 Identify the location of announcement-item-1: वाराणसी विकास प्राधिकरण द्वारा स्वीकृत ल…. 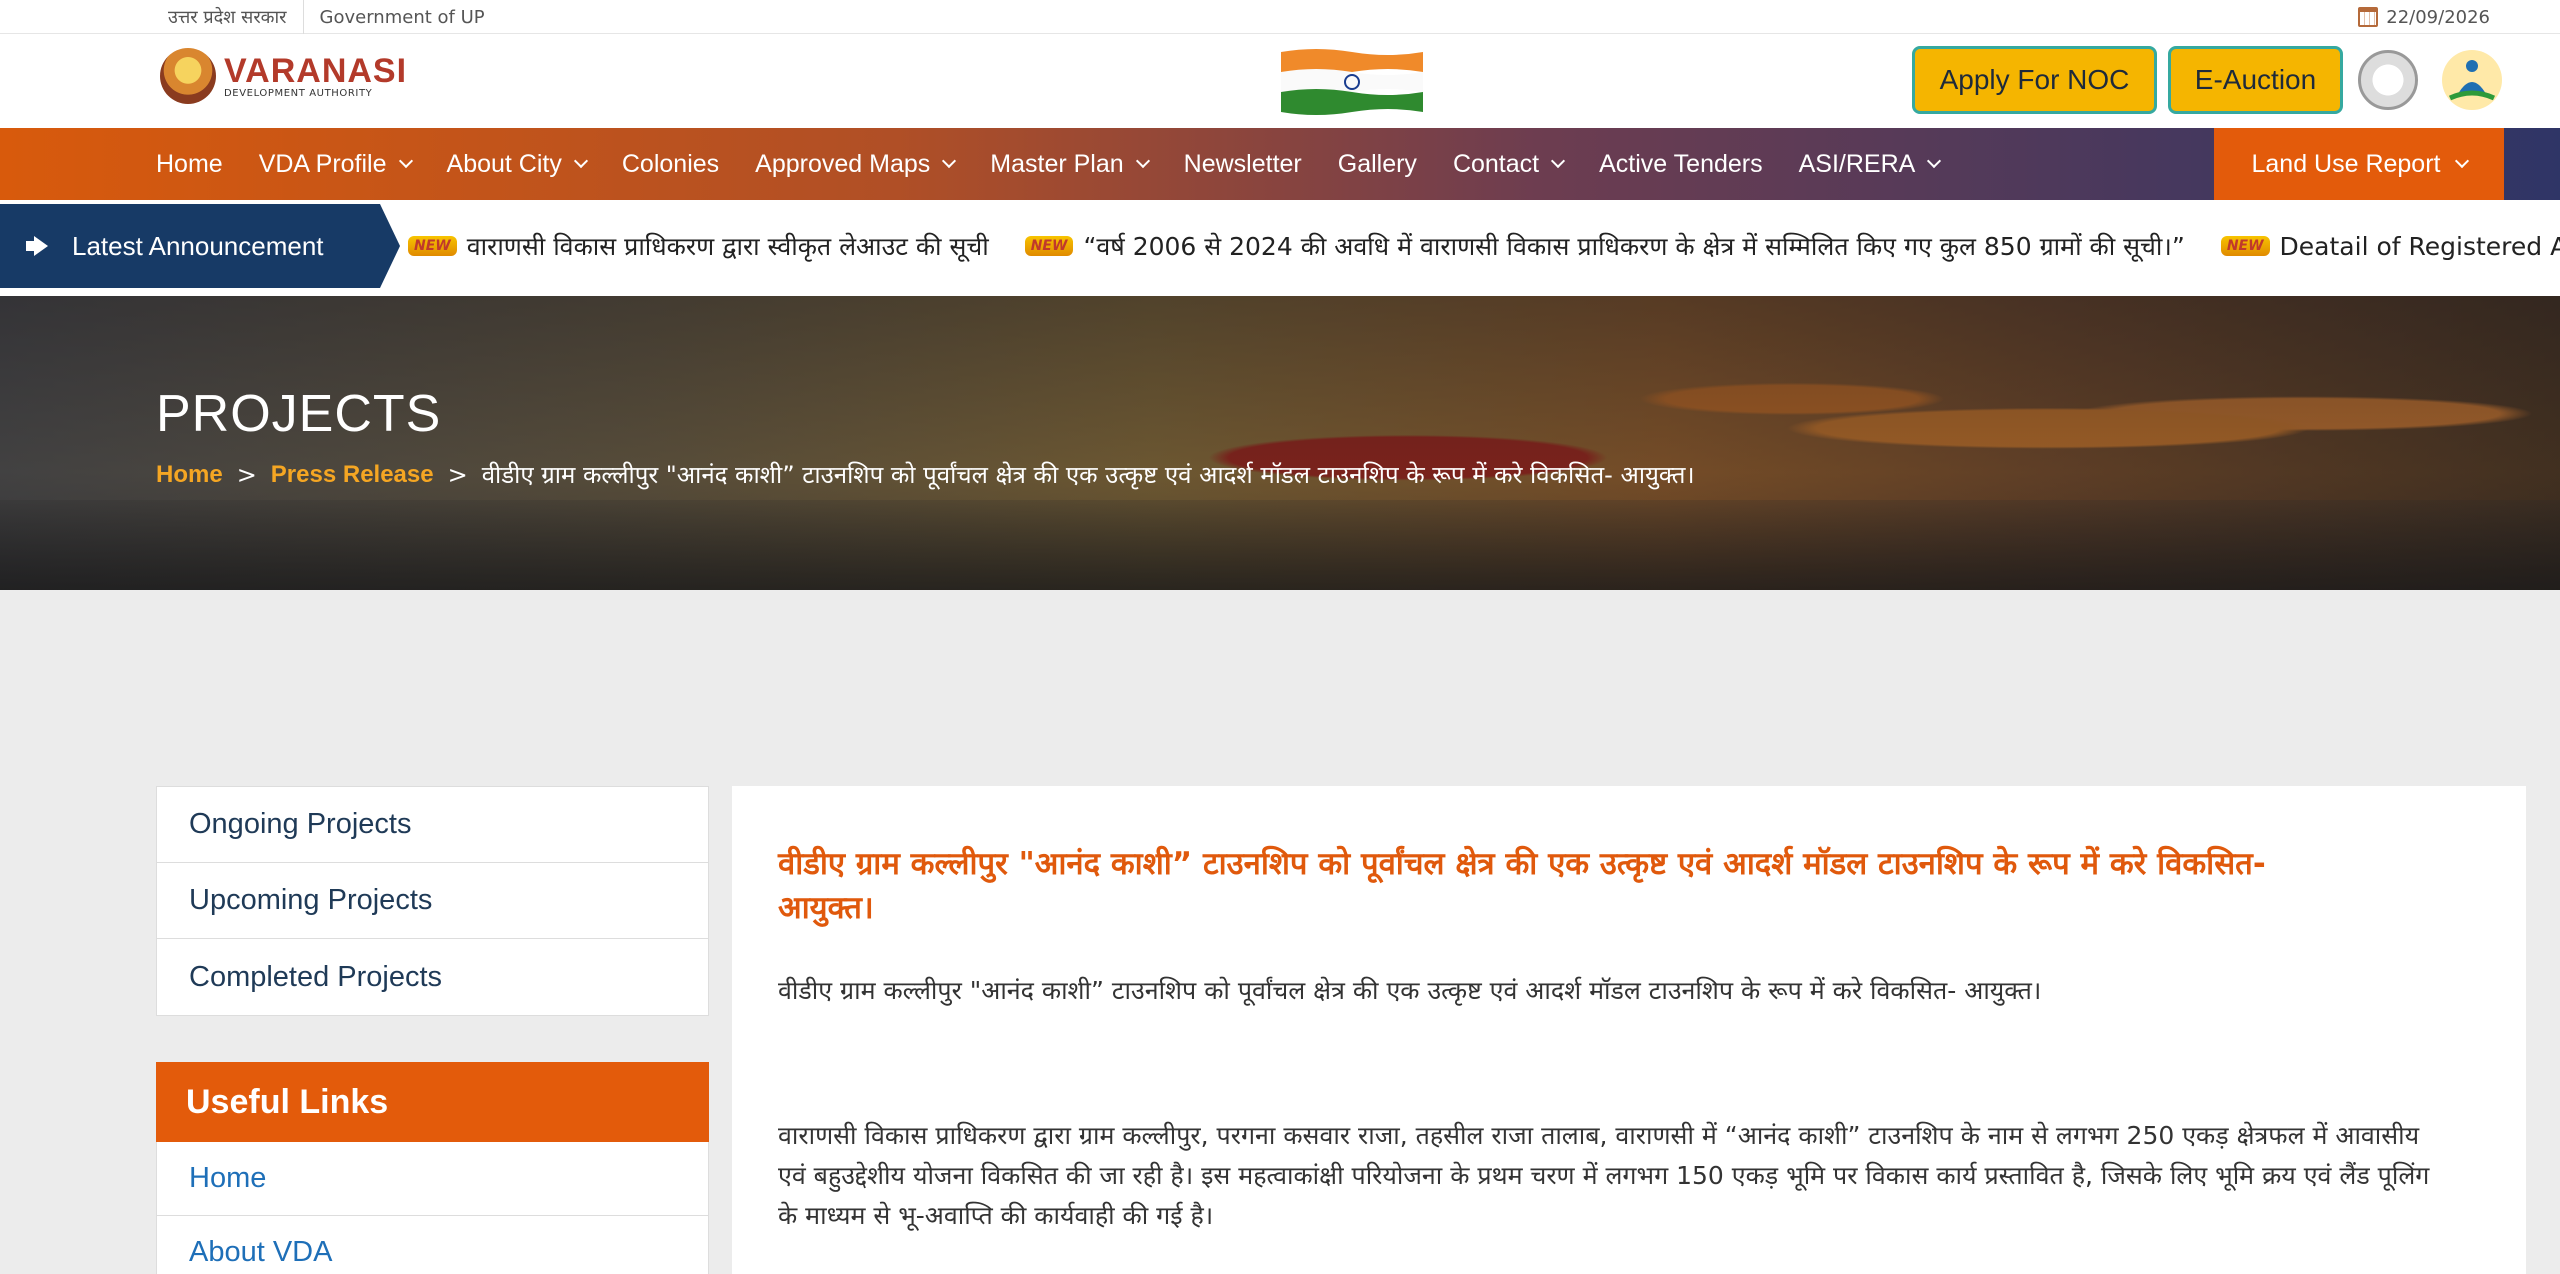
(728, 246).